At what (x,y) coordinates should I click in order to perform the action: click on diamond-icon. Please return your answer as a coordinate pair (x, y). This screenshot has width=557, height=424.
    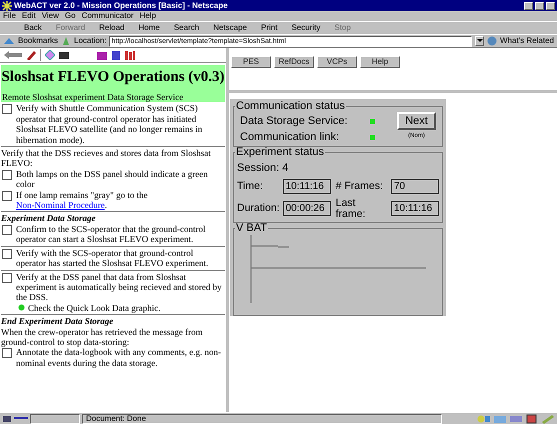
    Looking at the image, I should click on (50, 55).